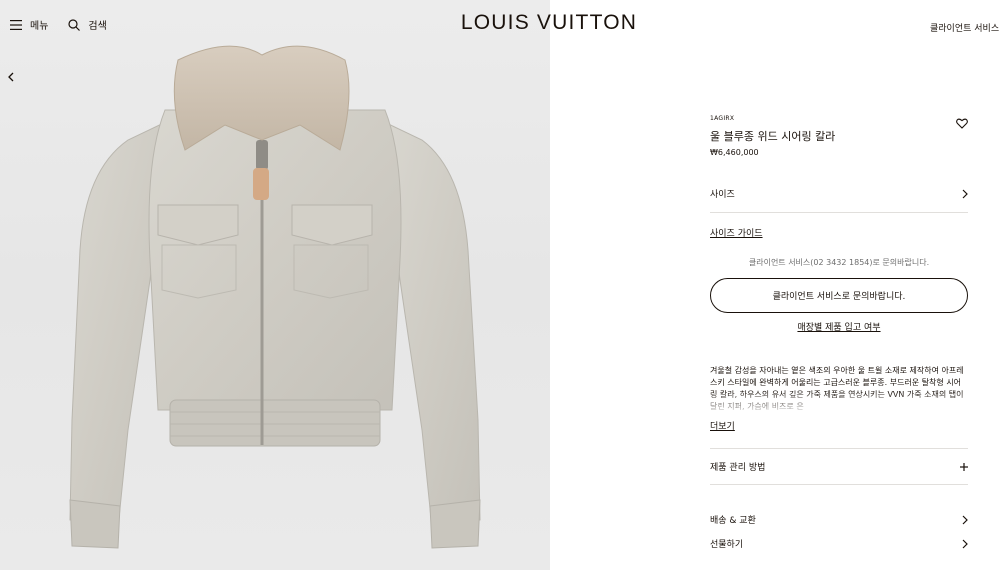  I want to click on heart-icon, so click(962, 123).